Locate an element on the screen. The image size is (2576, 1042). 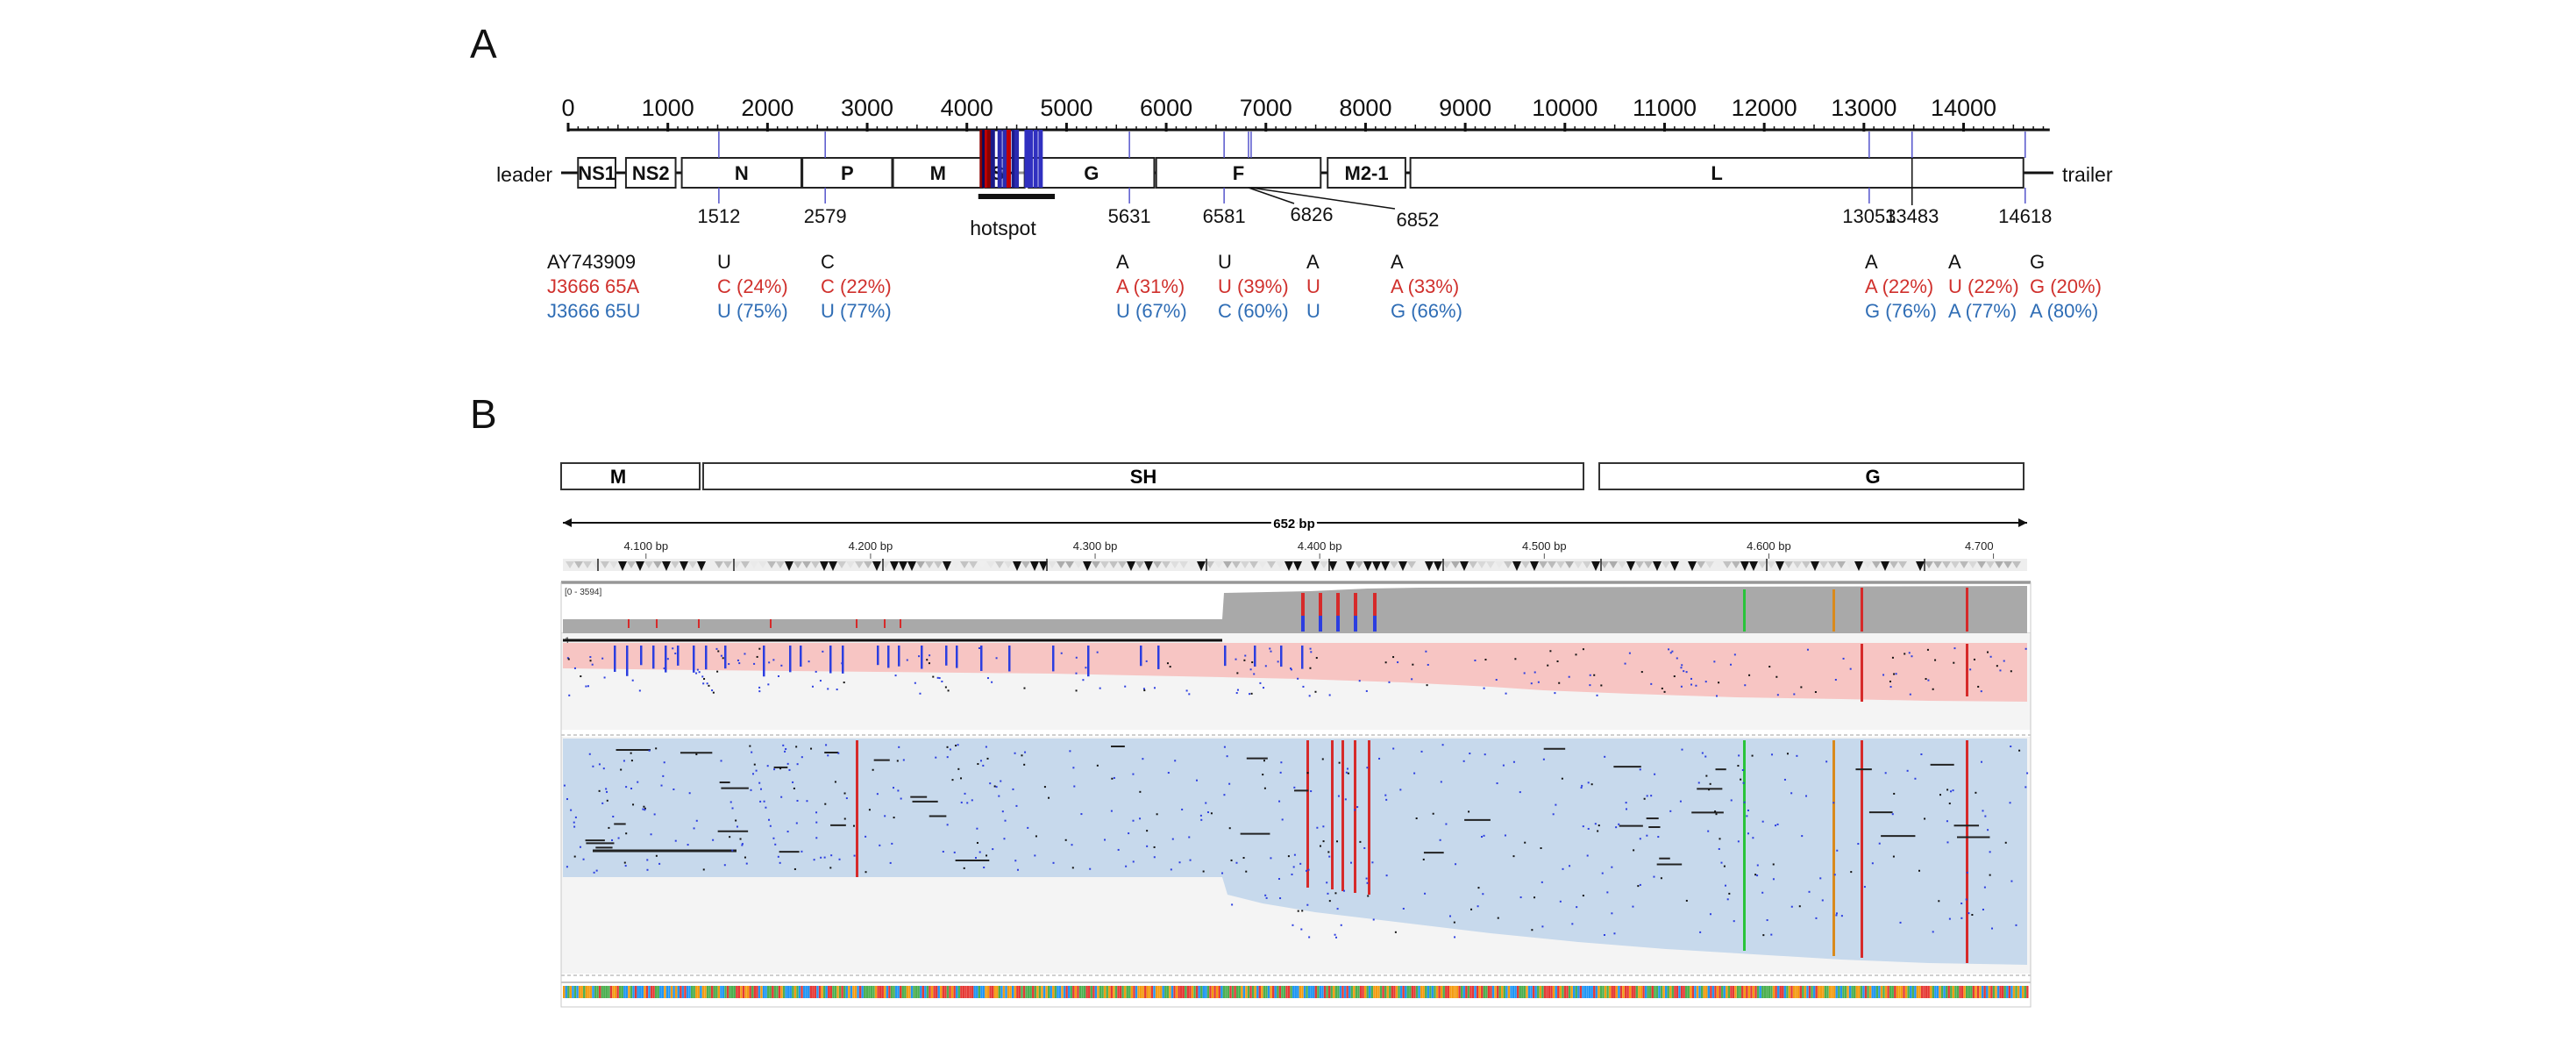
coverage-mismatch is located at coordinates (1303, 624).